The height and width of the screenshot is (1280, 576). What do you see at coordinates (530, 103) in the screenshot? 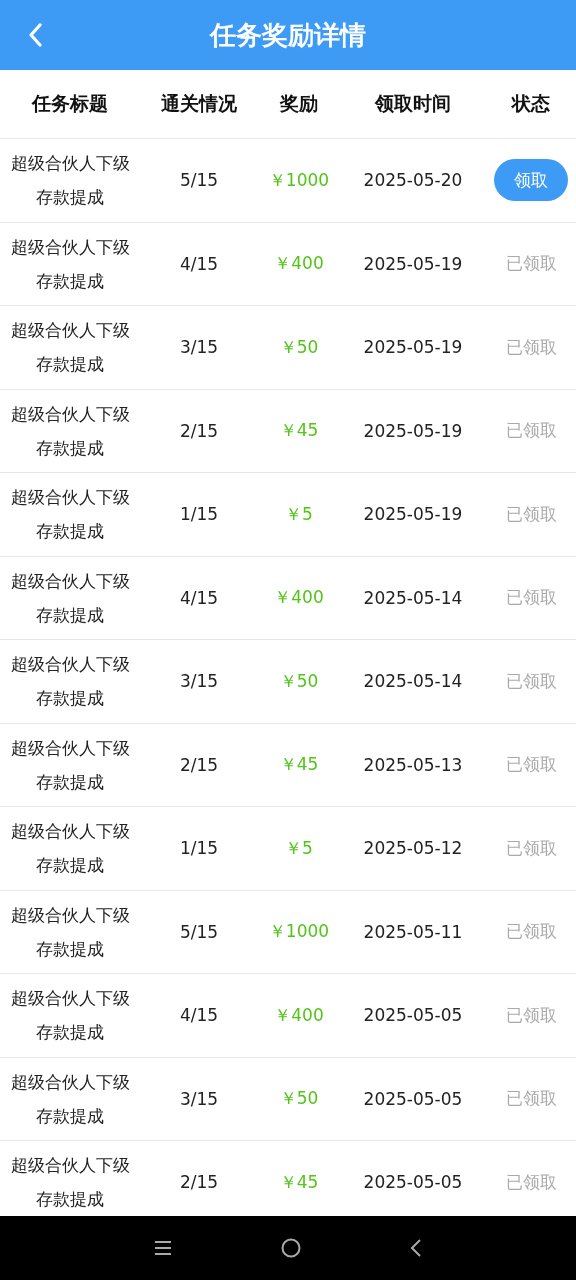
I see `column-header: 状态` at bounding box center [530, 103].